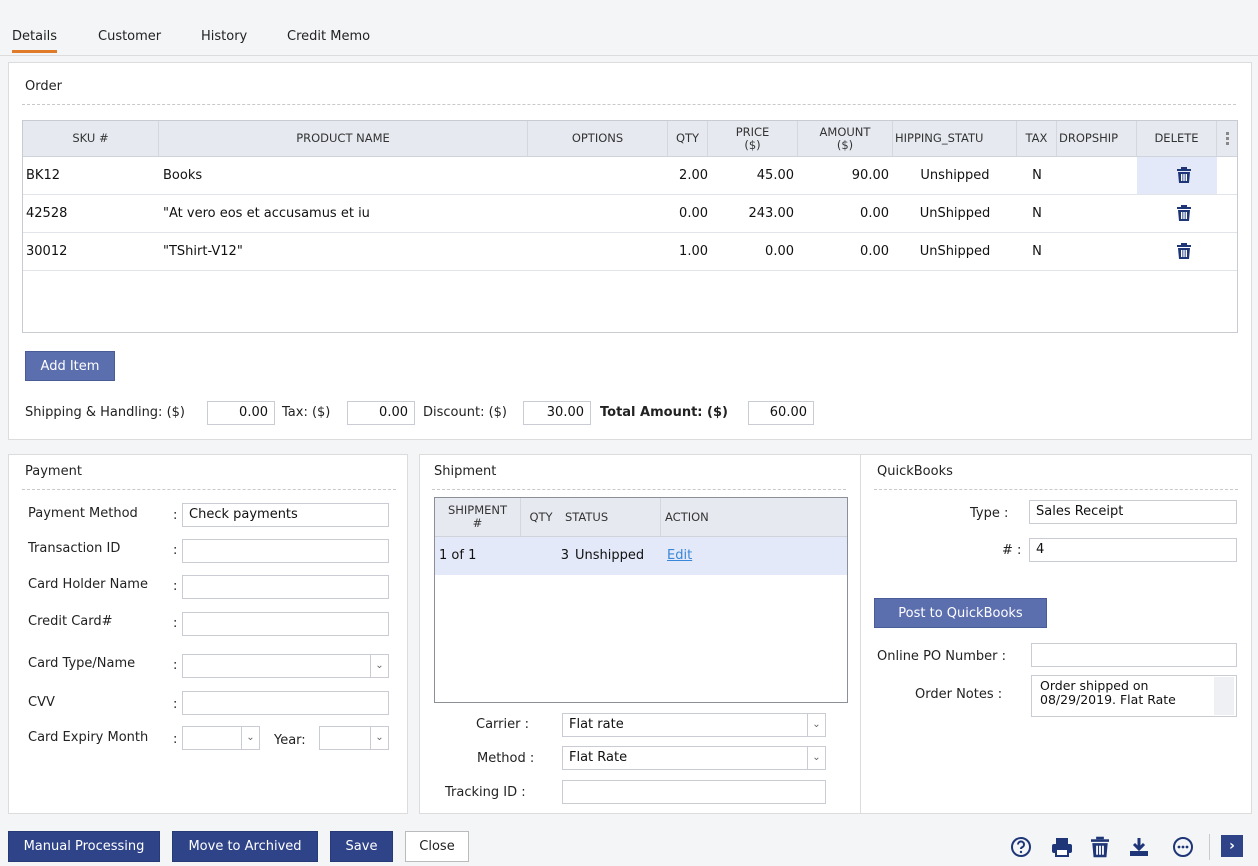 This screenshot has height=866, width=1258. What do you see at coordinates (1134, 696) in the screenshot?
I see `order-notes-textarea: Order shipped on 08/29/2019. Flat Rate` at bounding box center [1134, 696].